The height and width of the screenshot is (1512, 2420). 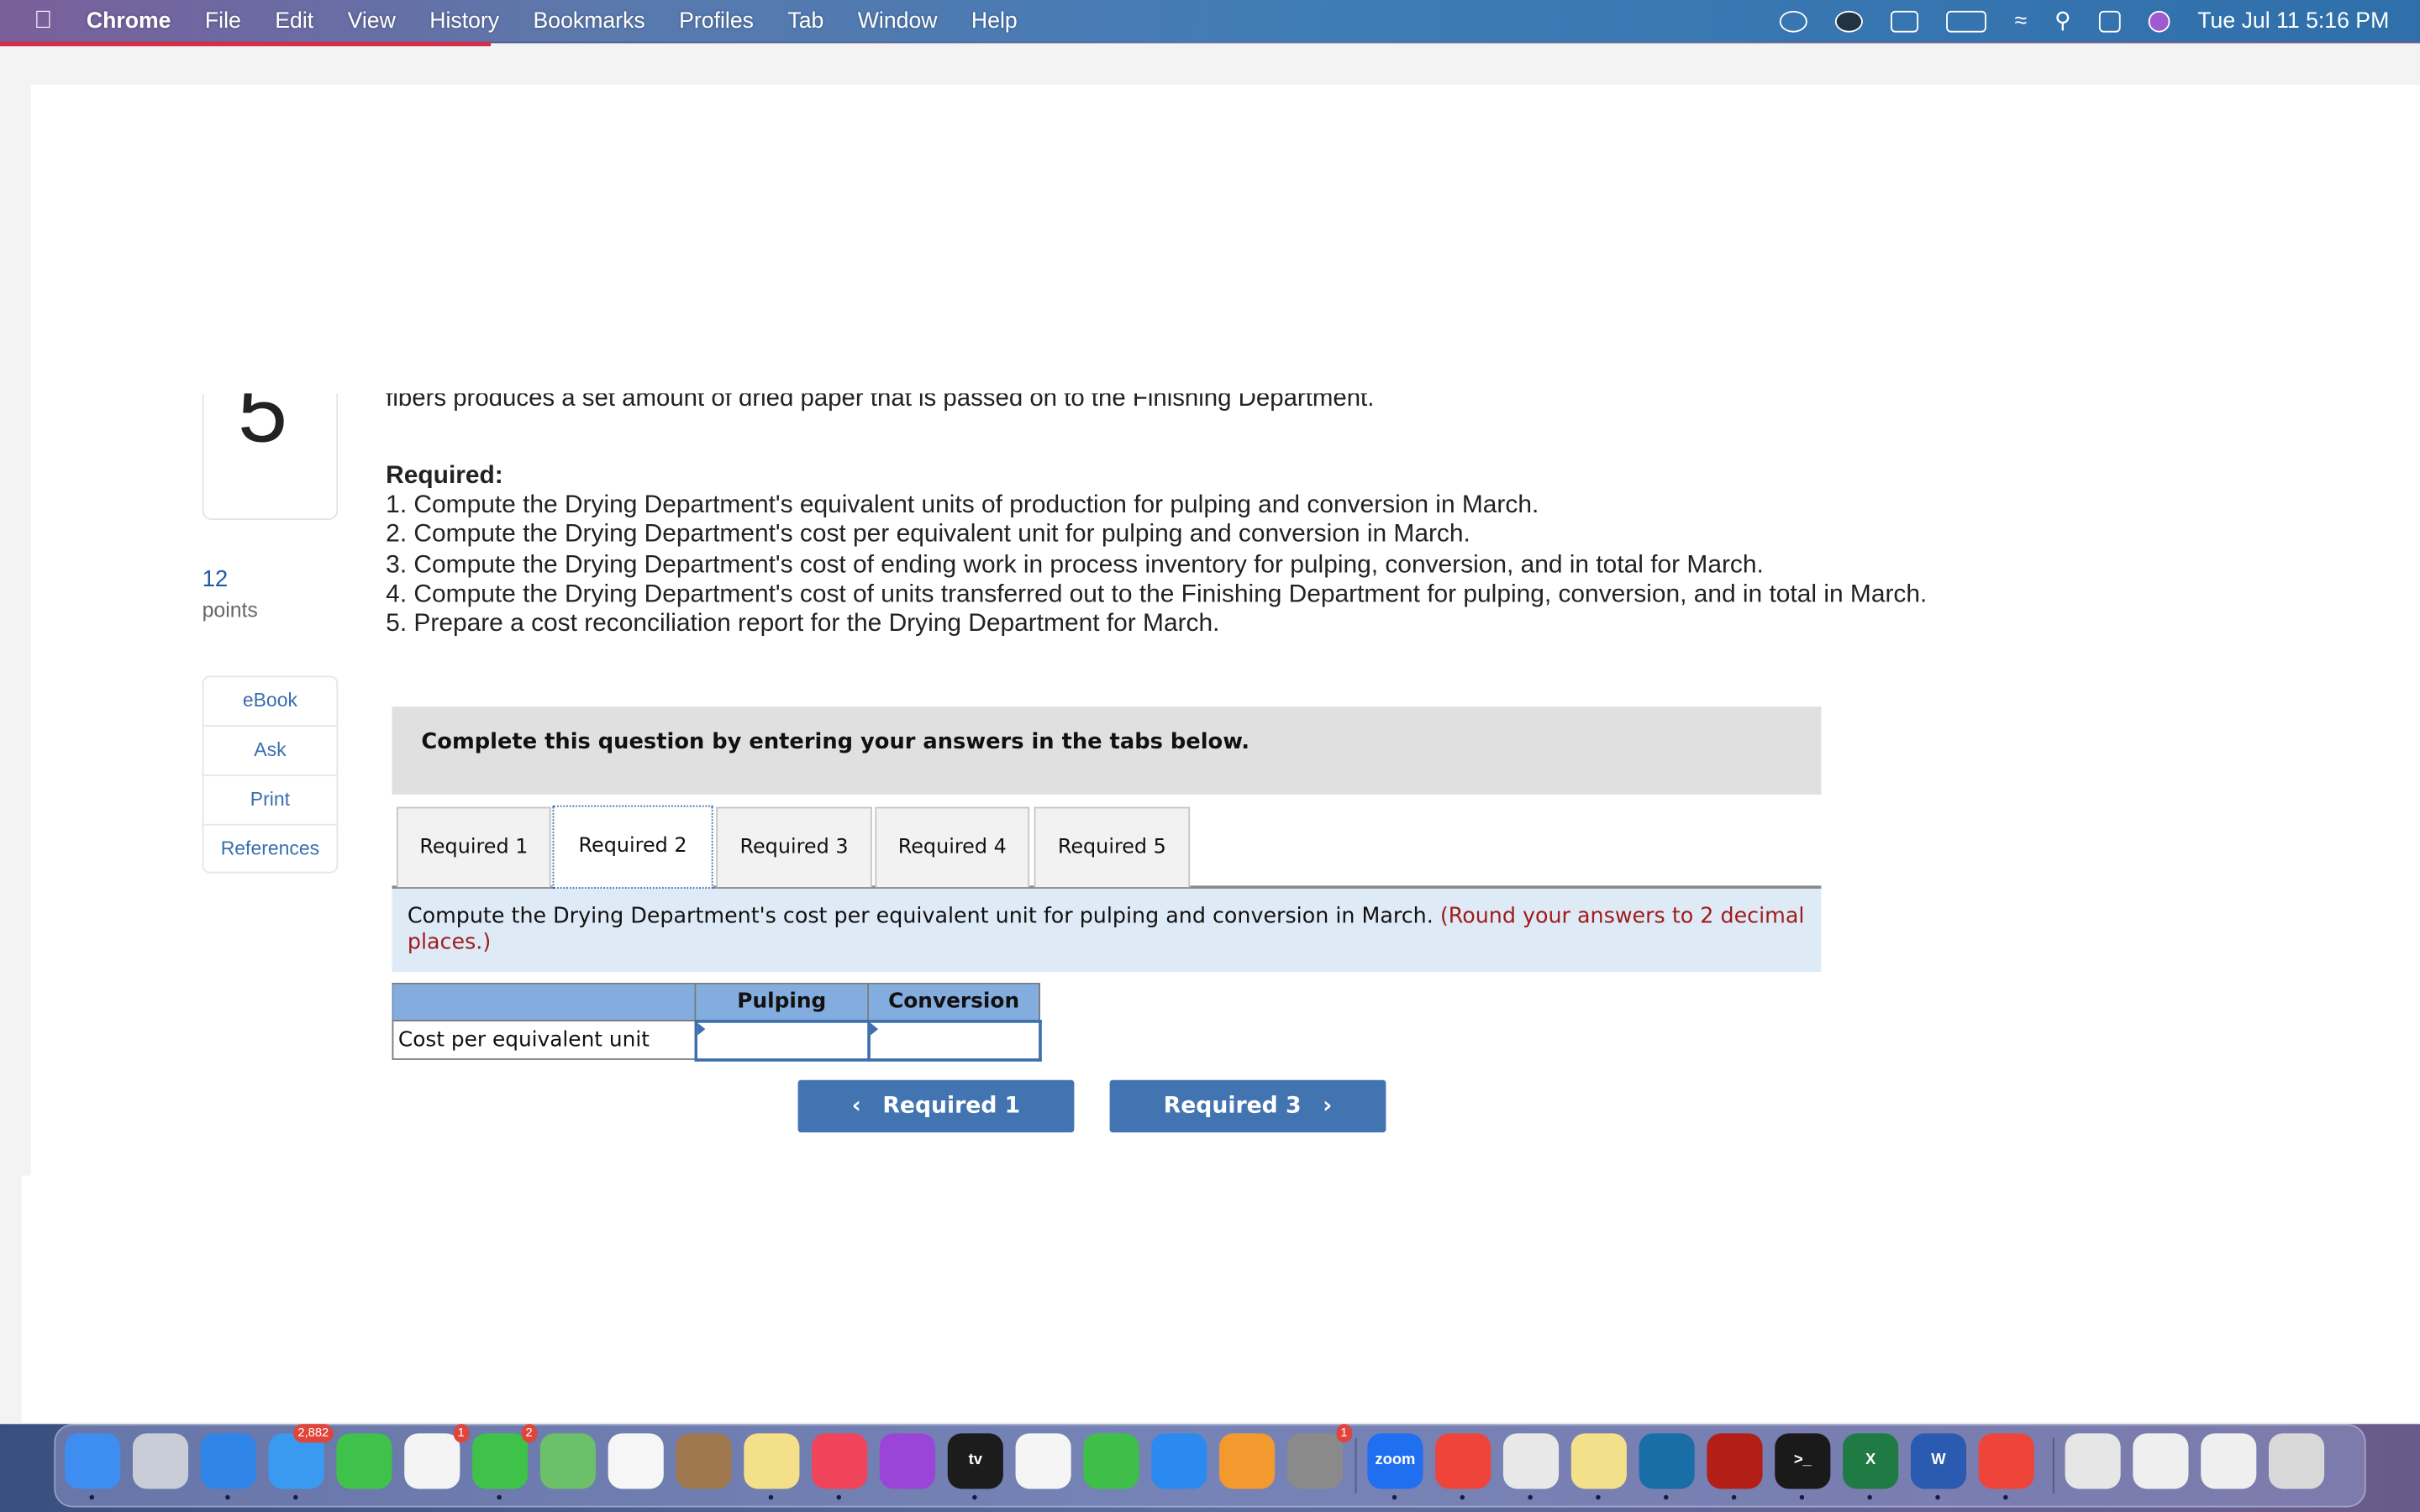 What do you see at coordinates (1905, 20) in the screenshot?
I see `display-icon` at bounding box center [1905, 20].